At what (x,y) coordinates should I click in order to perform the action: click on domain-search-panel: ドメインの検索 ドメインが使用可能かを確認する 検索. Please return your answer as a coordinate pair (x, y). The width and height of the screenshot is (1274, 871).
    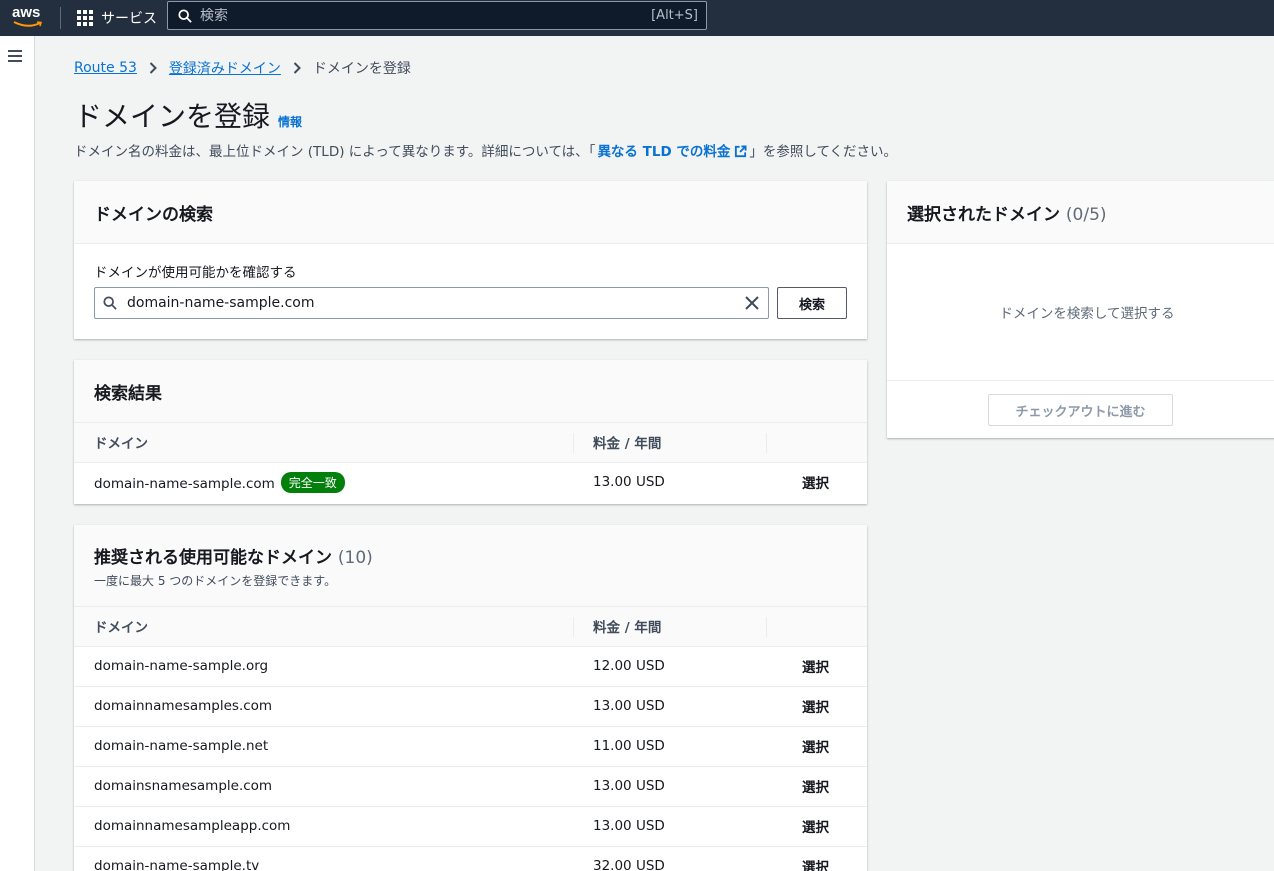
    Looking at the image, I should click on (470, 260).